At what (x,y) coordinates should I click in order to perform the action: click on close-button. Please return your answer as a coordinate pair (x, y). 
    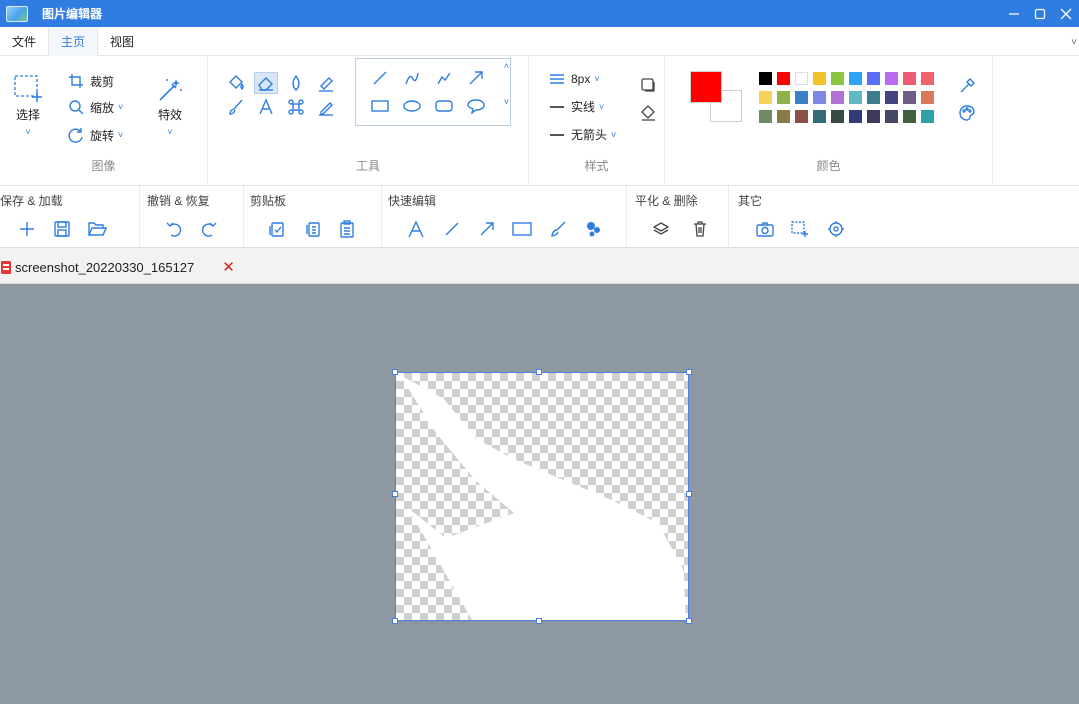
    Looking at the image, I should click on (1066, 13).